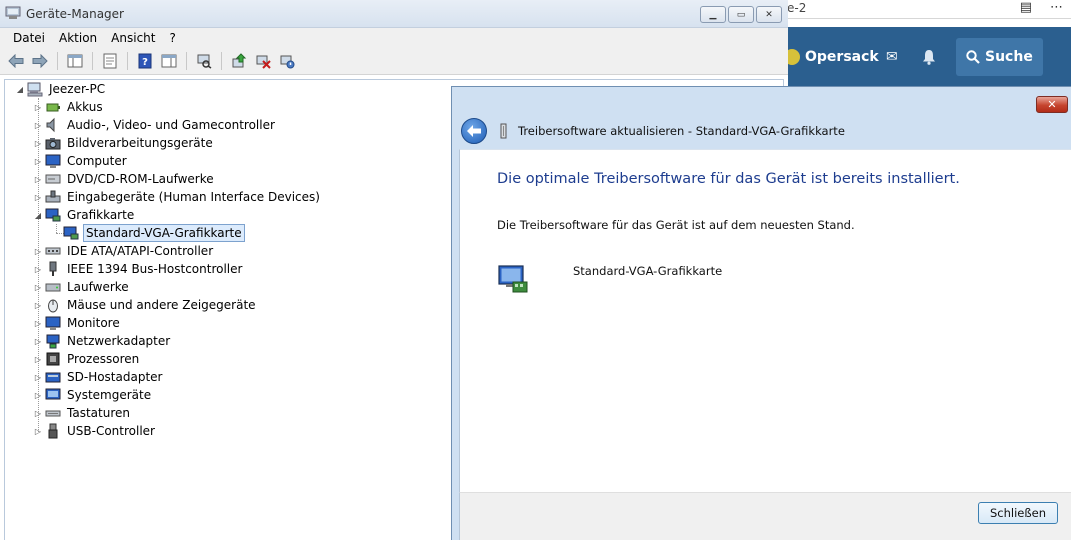 The height and width of the screenshot is (540, 1071). I want to click on show-hide-console-tree-button, so click(75, 61).